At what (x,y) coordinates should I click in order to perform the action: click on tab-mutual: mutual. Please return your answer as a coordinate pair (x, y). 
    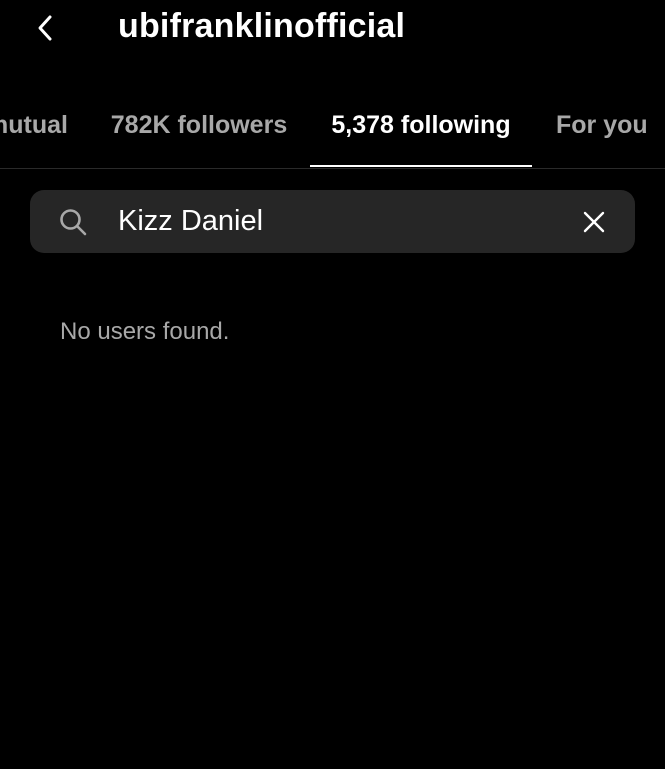
    Looking at the image, I should click on (43, 131).